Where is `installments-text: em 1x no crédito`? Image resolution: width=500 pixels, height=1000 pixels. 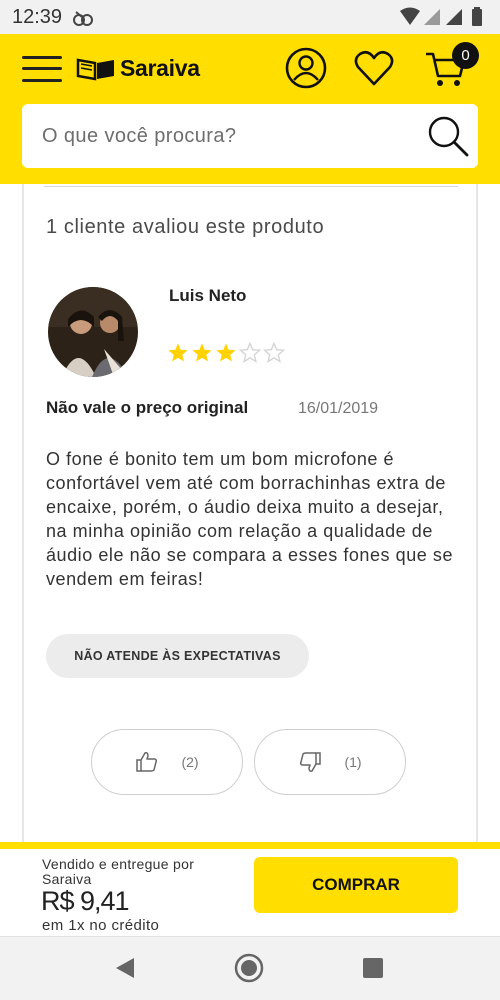
installments-text: em 1x no crédito is located at coordinates (101, 925).